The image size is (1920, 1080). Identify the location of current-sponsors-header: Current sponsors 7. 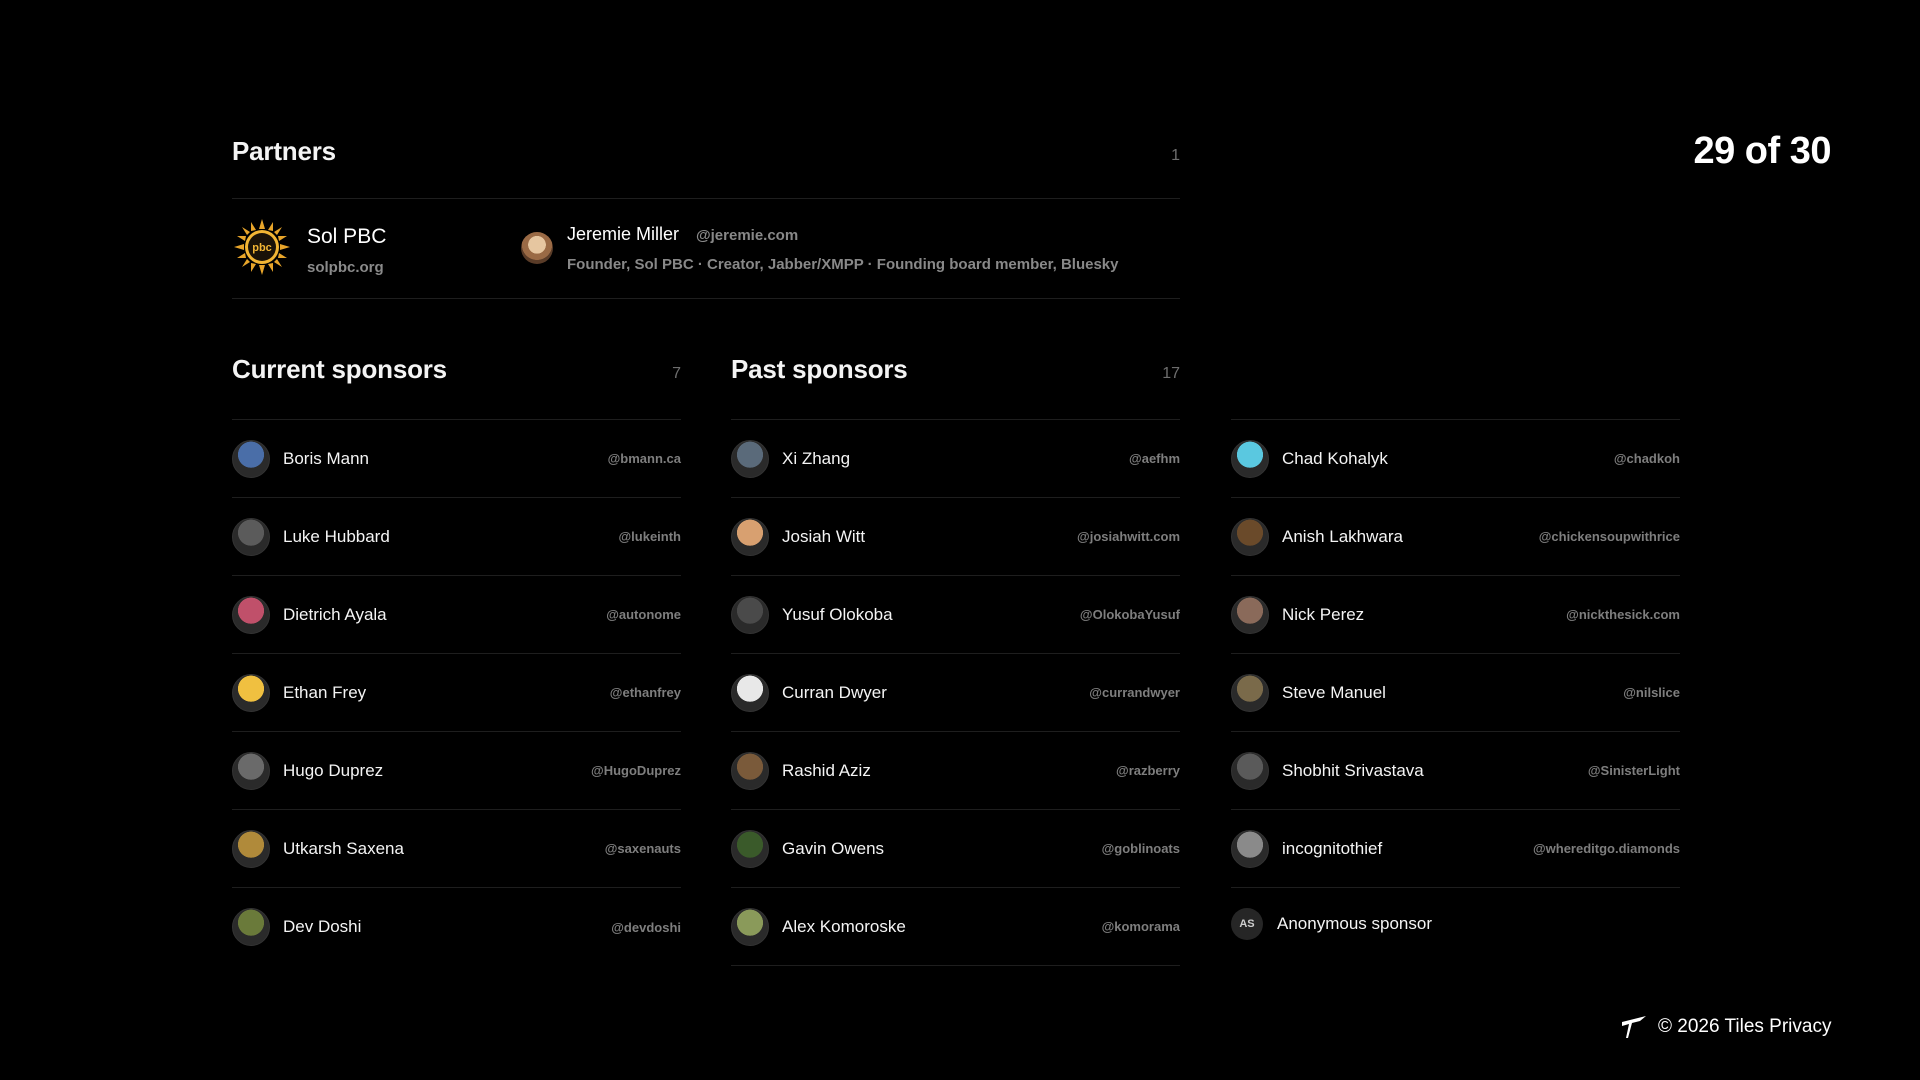
(456, 369).